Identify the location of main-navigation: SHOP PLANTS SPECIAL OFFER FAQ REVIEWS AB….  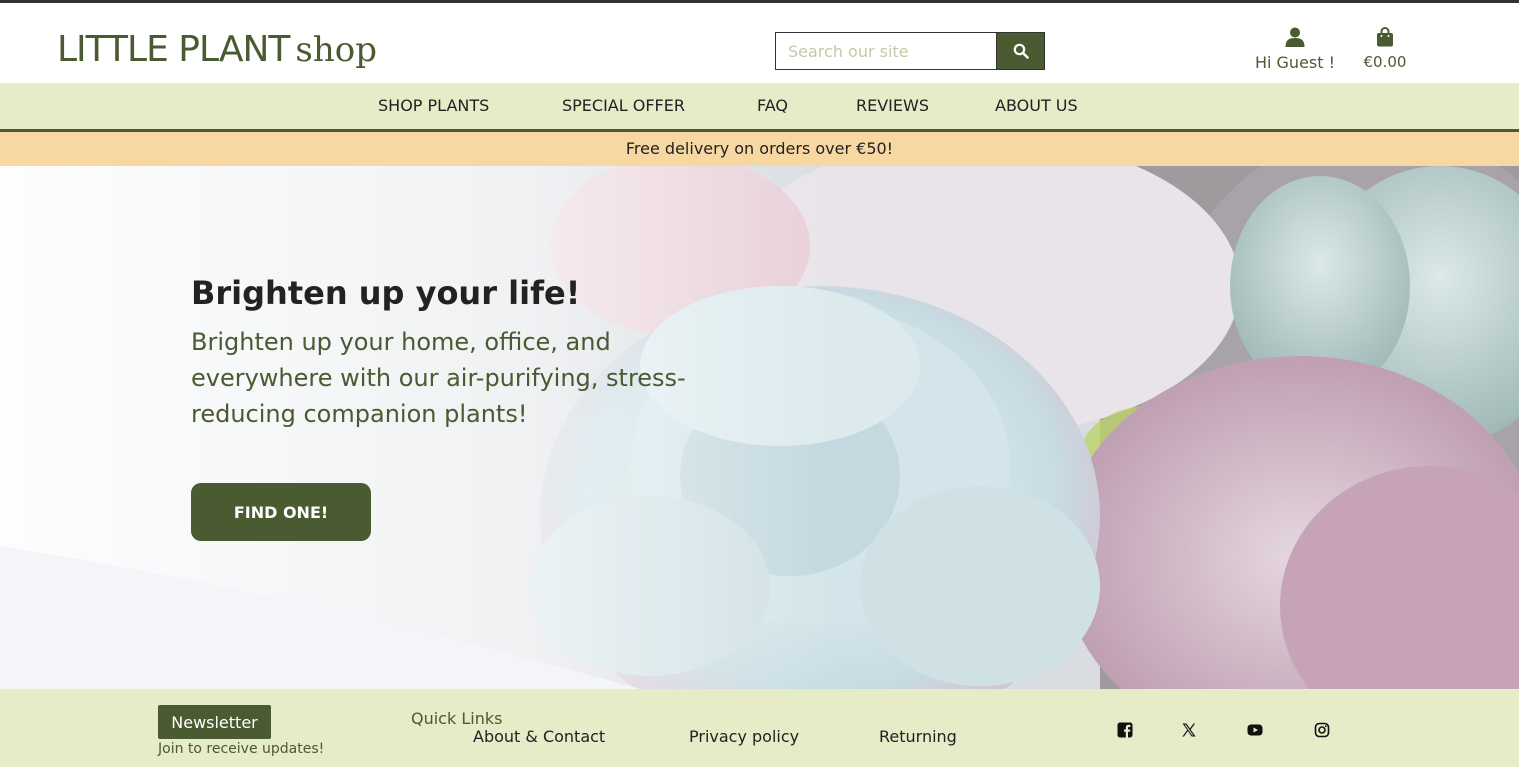
(759, 107).